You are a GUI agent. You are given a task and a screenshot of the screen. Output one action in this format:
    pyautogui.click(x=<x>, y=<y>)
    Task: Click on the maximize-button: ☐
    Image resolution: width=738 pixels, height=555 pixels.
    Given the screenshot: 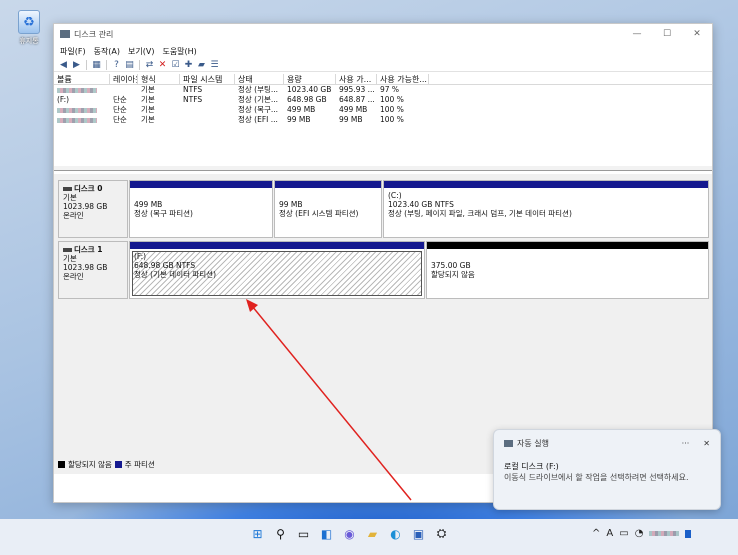 What is the action you would take?
    pyautogui.click(x=667, y=34)
    